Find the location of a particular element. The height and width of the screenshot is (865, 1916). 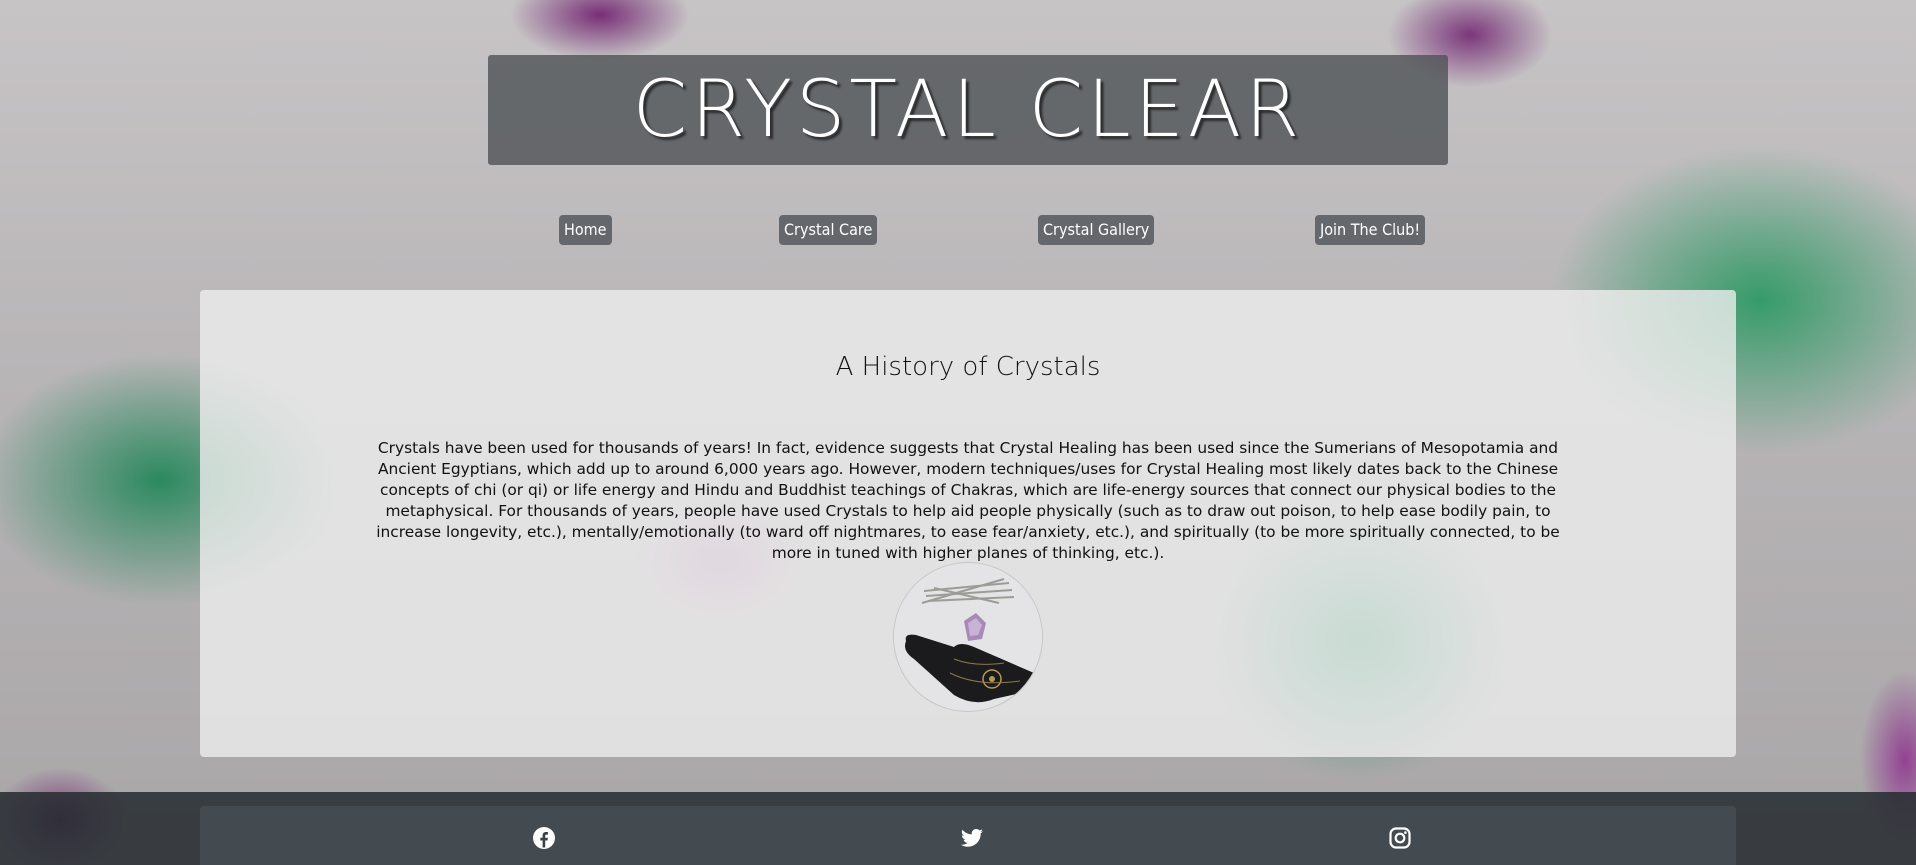

crystal-hamsa-photo is located at coordinates (968, 637).